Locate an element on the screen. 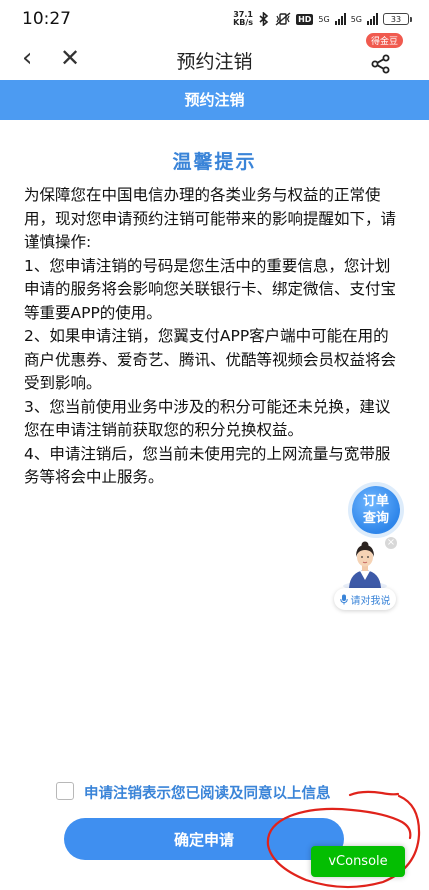 The image size is (429, 890). section-header: 预约注销 is located at coordinates (214, 100).